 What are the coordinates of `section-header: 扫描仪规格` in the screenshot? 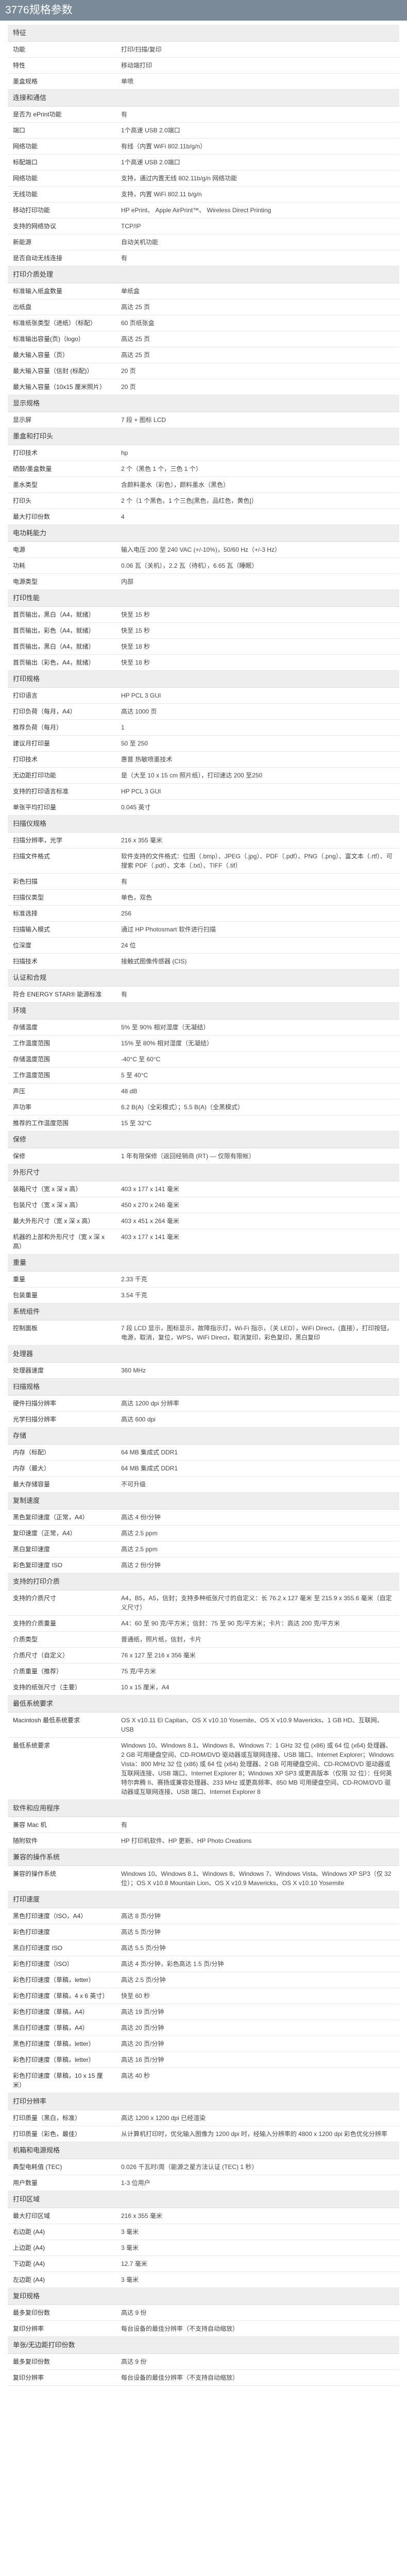 It's located at (203, 824).